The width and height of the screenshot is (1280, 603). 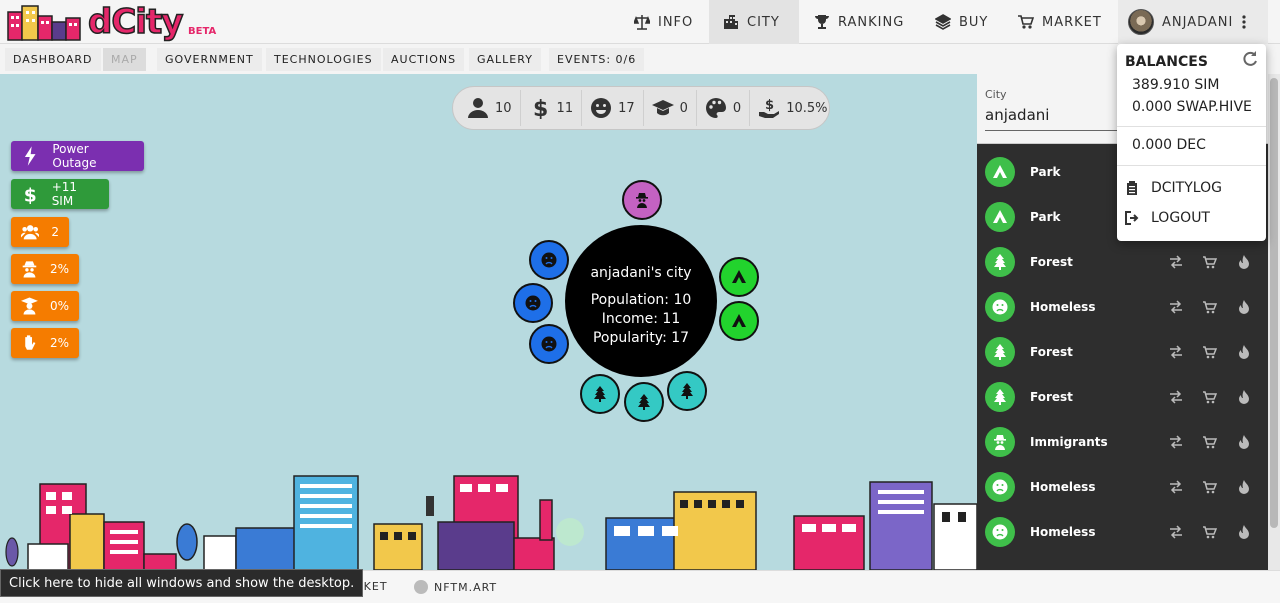 I want to click on tab-gallery: GALLERY, so click(x=505, y=59).